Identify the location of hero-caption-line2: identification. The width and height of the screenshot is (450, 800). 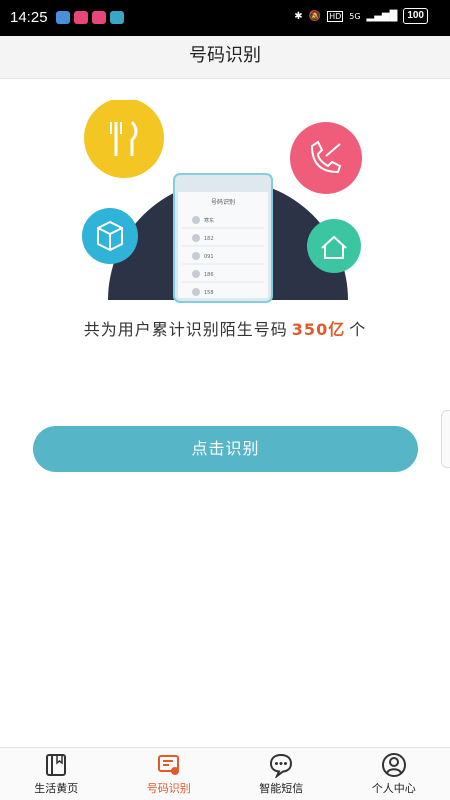
(212, 161).